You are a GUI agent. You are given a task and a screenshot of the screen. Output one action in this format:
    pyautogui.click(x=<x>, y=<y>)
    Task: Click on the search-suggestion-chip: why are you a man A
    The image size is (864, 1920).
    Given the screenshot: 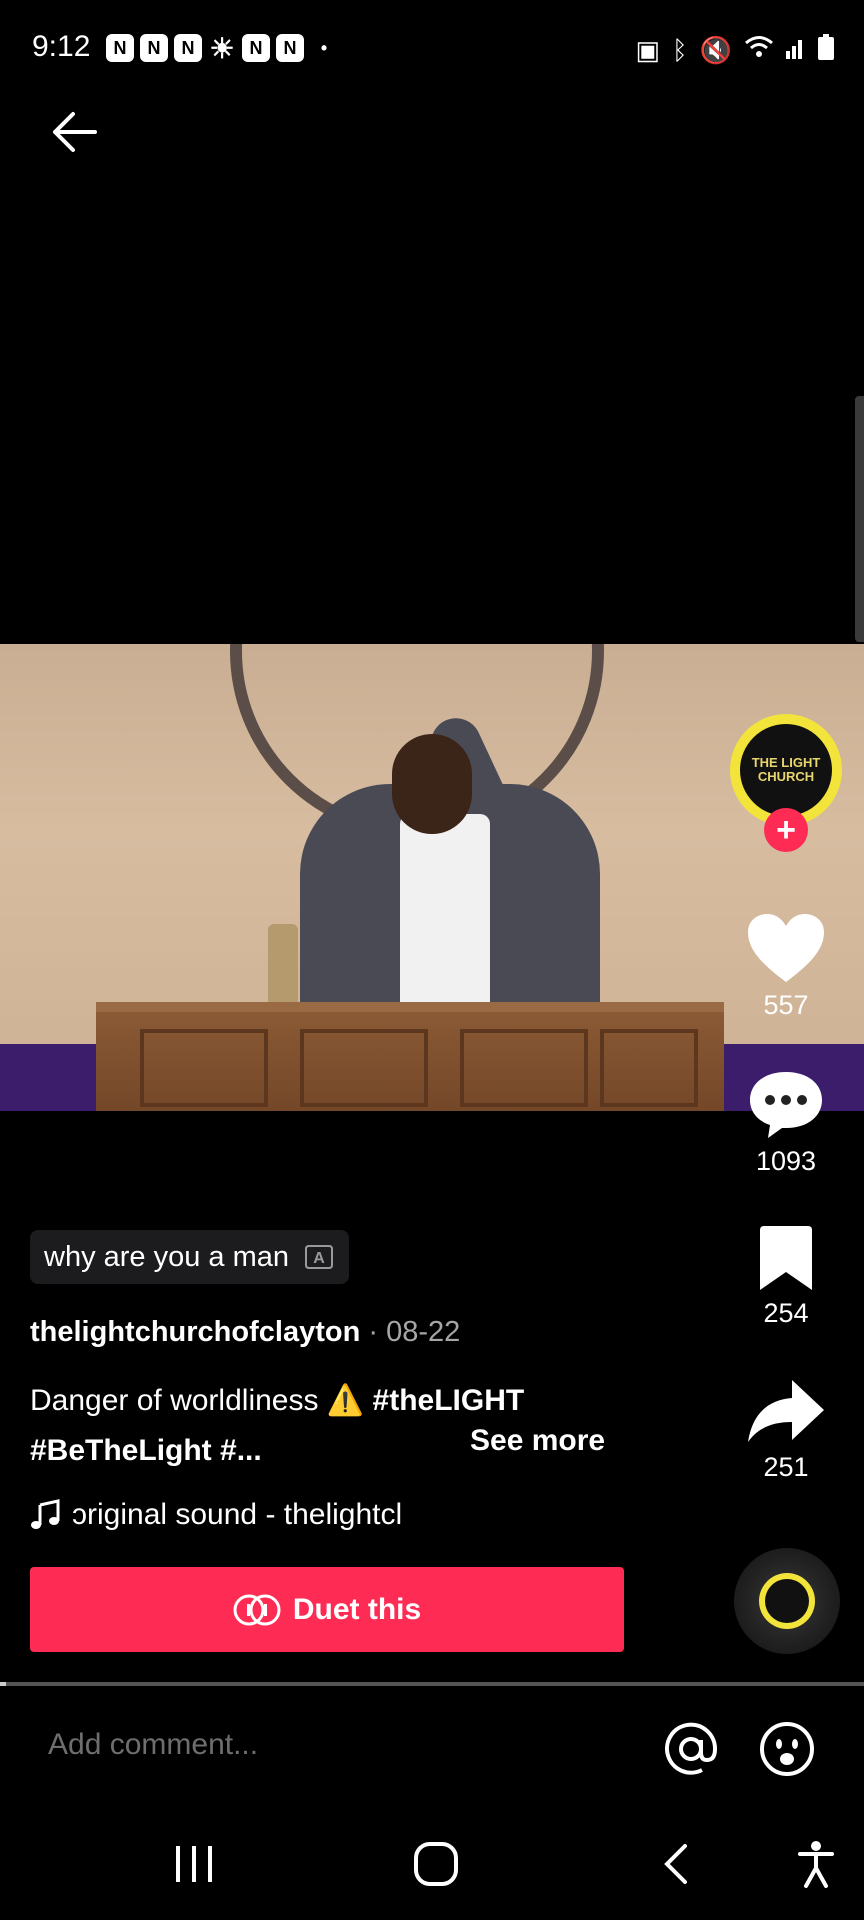 What is the action you would take?
    pyautogui.click(x=190, y=1257)
    